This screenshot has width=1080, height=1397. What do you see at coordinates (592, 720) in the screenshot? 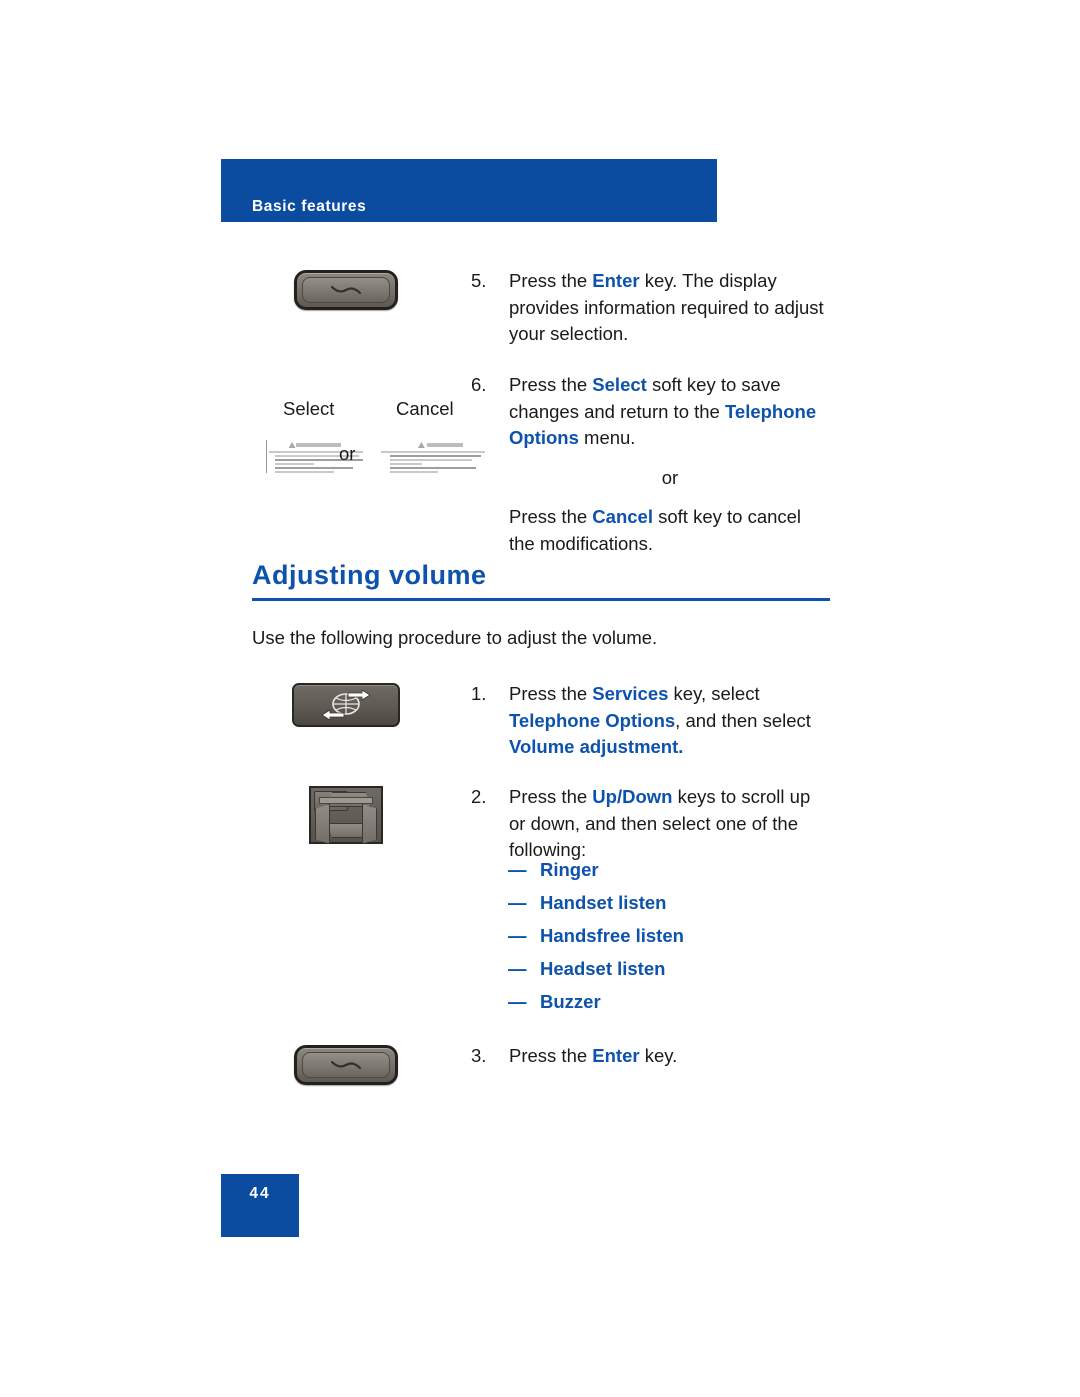
I see `vs1-seg-3: Telephone Options` at bounding box center [592, 720].